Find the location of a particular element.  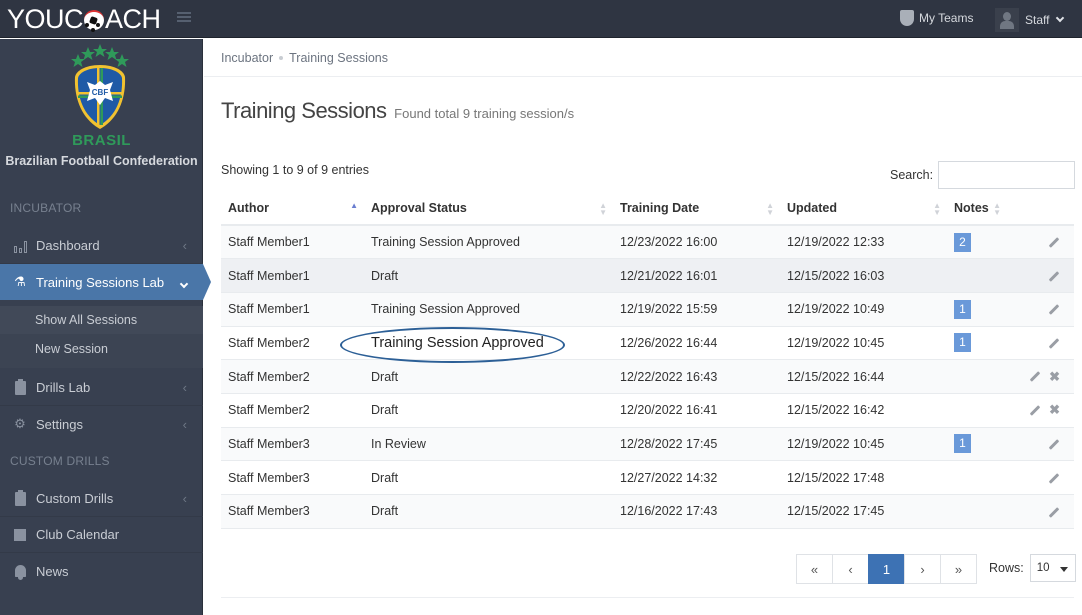

sidebar-subitem-label: New Session is located at coordinates (71, 349).